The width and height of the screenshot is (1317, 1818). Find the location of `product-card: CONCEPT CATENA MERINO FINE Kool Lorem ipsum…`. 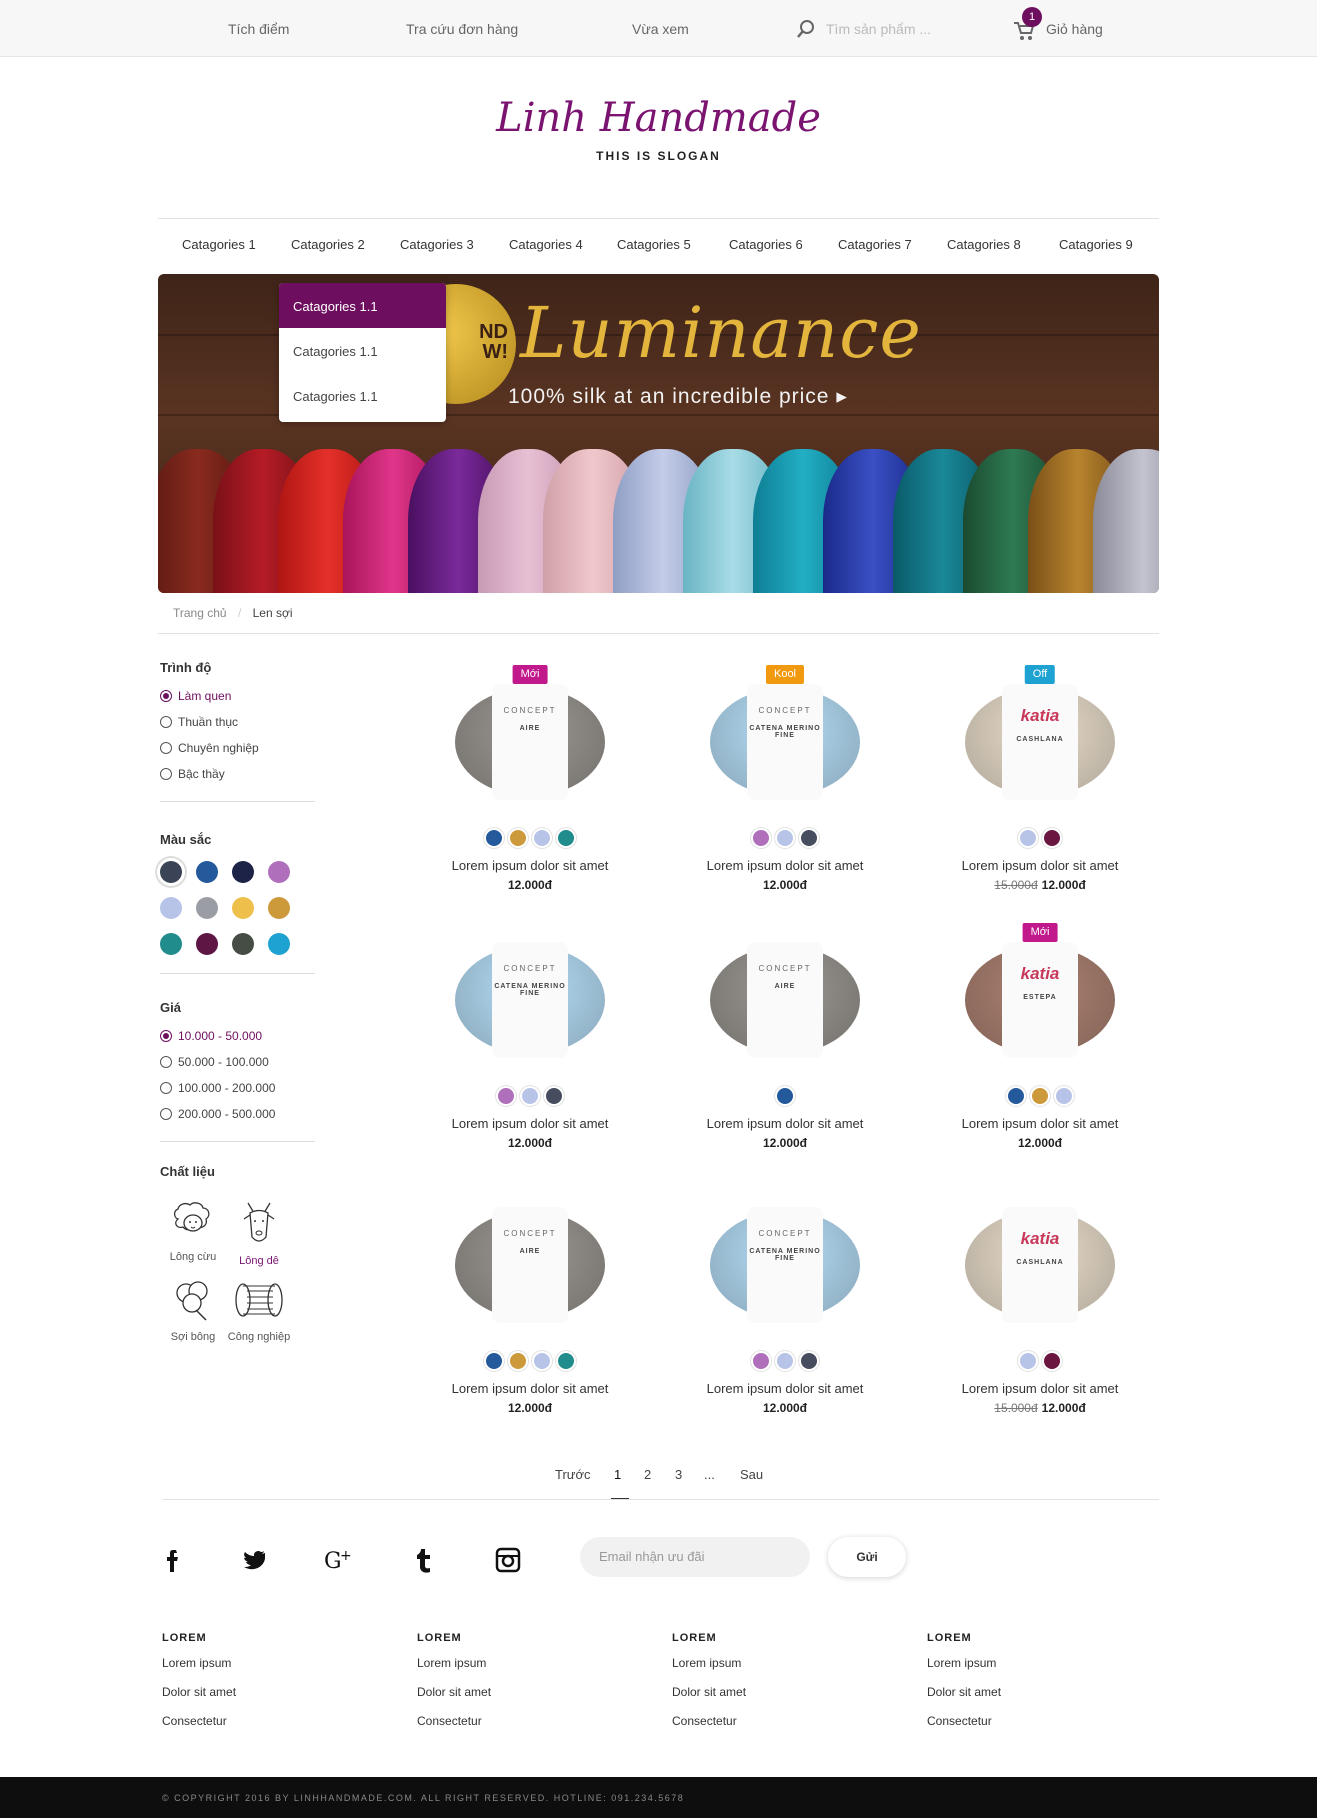

product-card: CONCEPT CATENA MERINO FINE Kool Lorem ipsum… is located at coordinates (785, 778).